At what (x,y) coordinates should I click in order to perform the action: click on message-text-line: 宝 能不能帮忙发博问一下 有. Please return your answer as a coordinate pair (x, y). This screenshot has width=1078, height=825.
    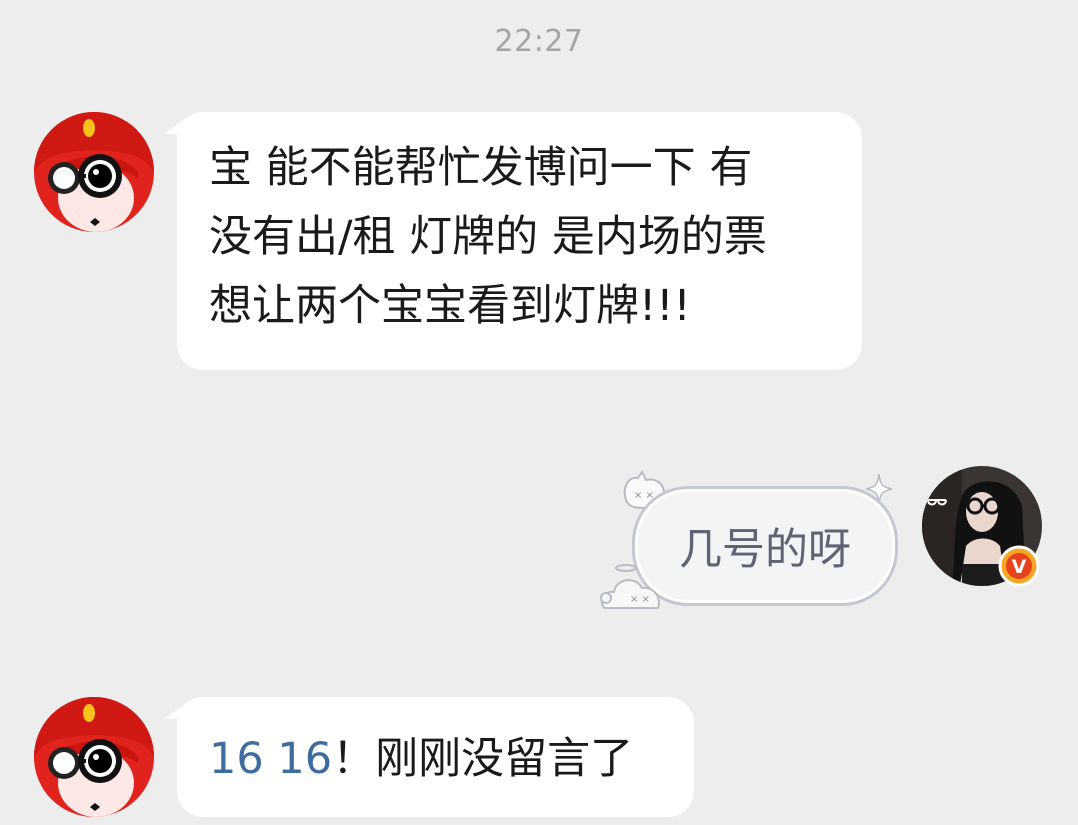
    Looking at the image, I should click on (481, 168).